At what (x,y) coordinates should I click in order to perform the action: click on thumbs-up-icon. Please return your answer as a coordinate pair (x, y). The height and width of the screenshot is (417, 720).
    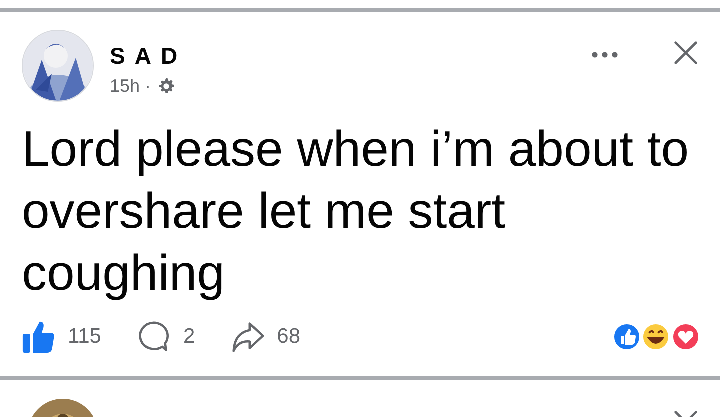
    Looking at the image, I should click on (39, 337).